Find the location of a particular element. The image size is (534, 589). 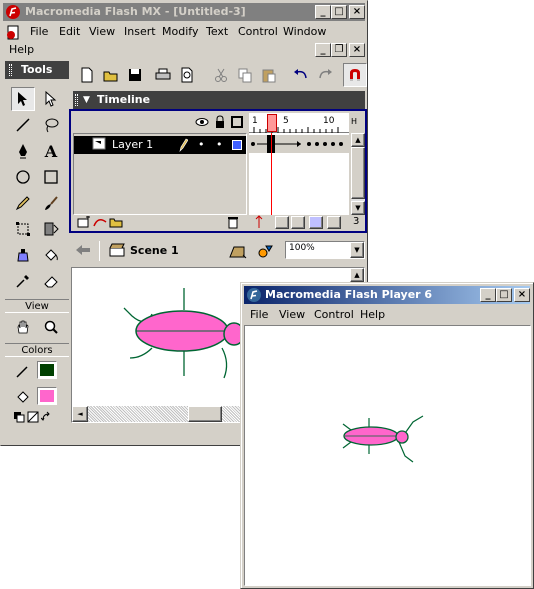

maximize-button: □ is located at coordinates (339, 12).